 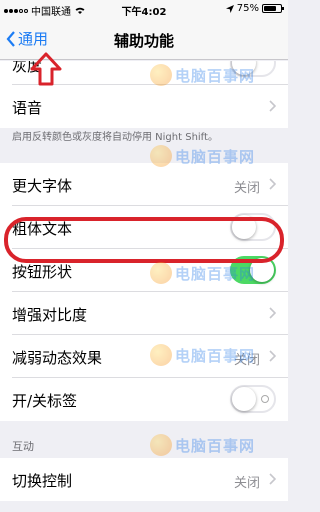 What do you see at coordinates (144, 106) in the screenshot?
I see `speech-row: 语音` at bounding box center [144, 106].